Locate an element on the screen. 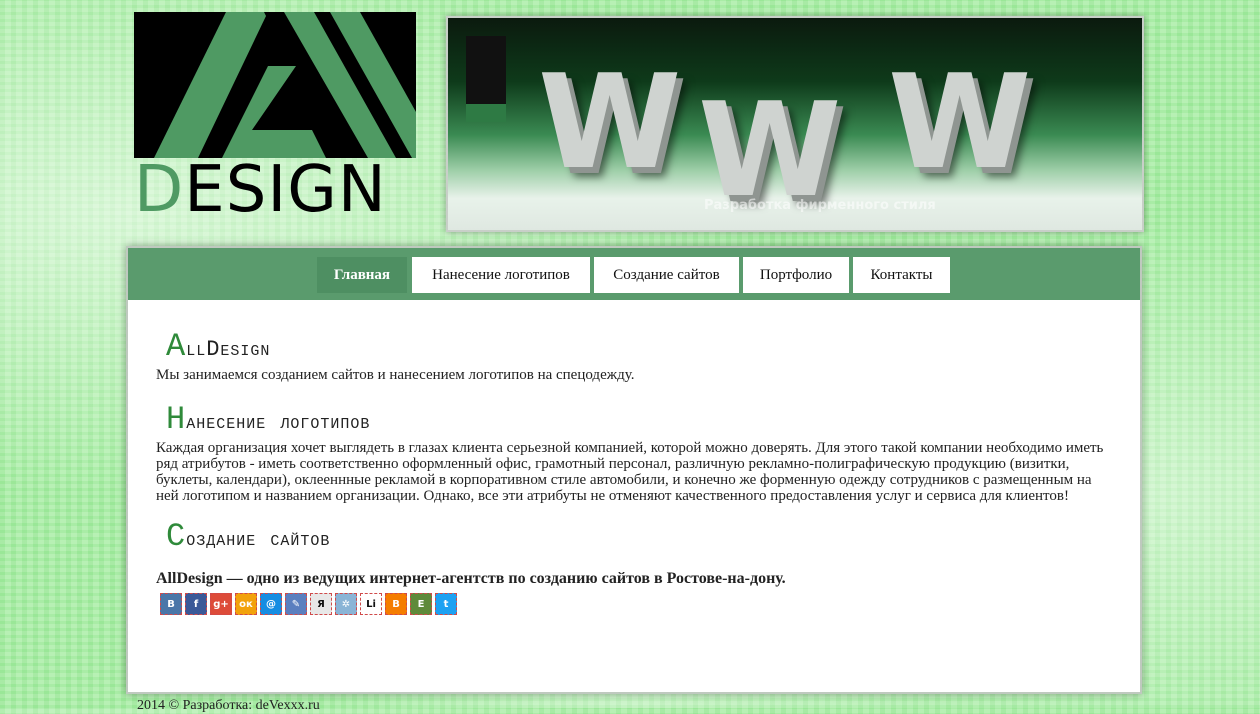 Image resolution: width=1260 pixels, height=714 pixels. nav-item-logos: Нанесение логотипов is located at coordinates (501, 275).